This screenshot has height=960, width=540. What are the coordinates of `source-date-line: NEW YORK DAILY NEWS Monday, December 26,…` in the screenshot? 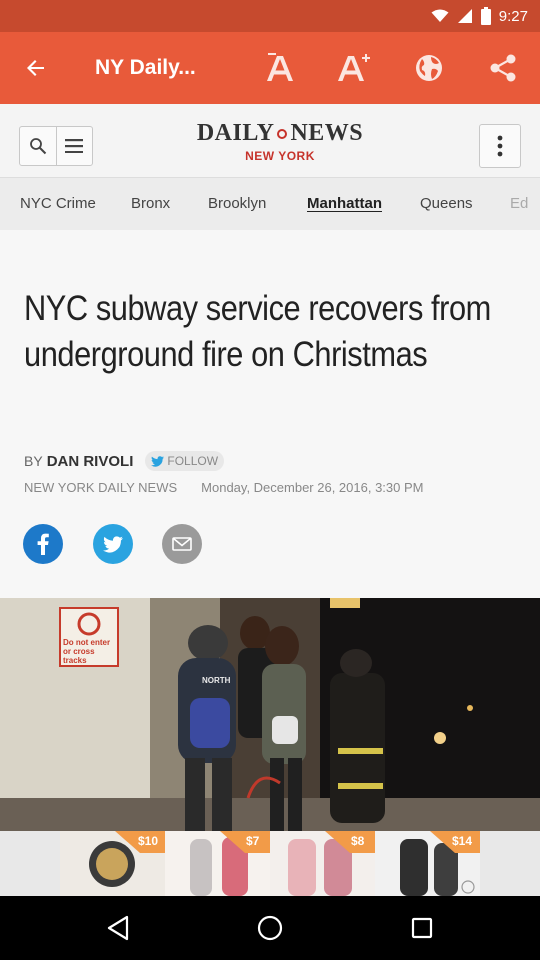 It's located at (223, 487).